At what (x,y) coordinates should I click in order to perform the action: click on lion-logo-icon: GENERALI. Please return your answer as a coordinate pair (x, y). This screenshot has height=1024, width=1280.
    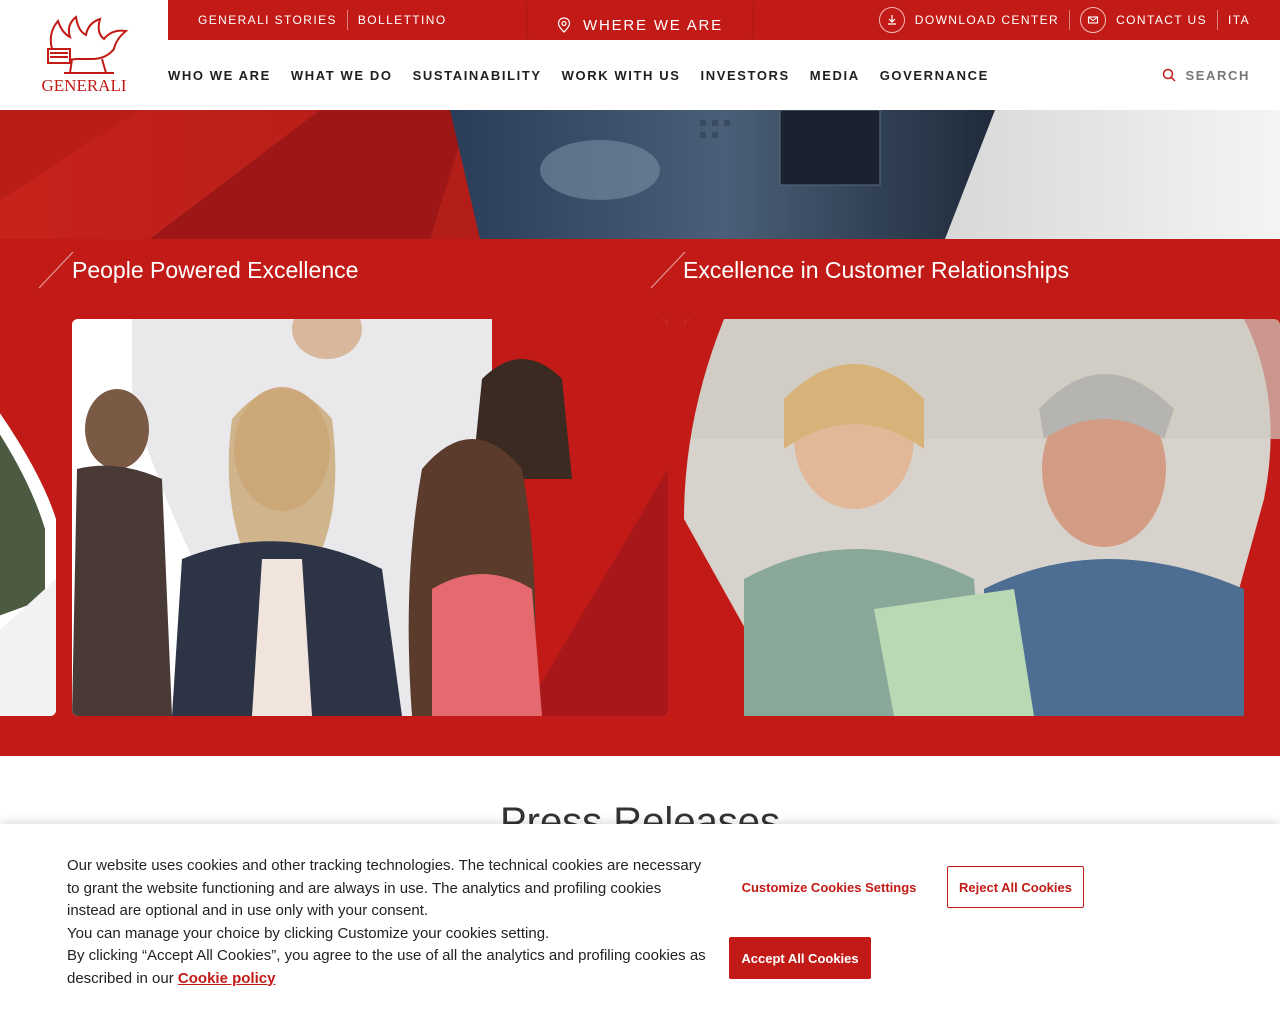
    Looking at the image, I should click on (85, 55).